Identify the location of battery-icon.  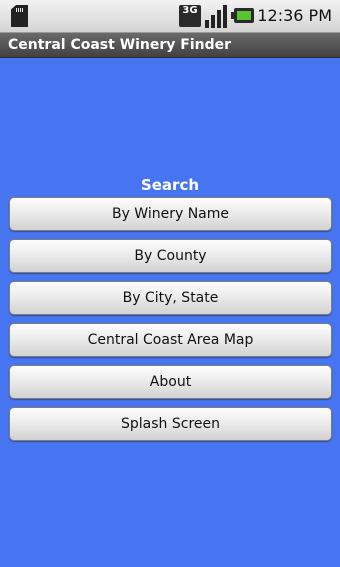
(242, 15).